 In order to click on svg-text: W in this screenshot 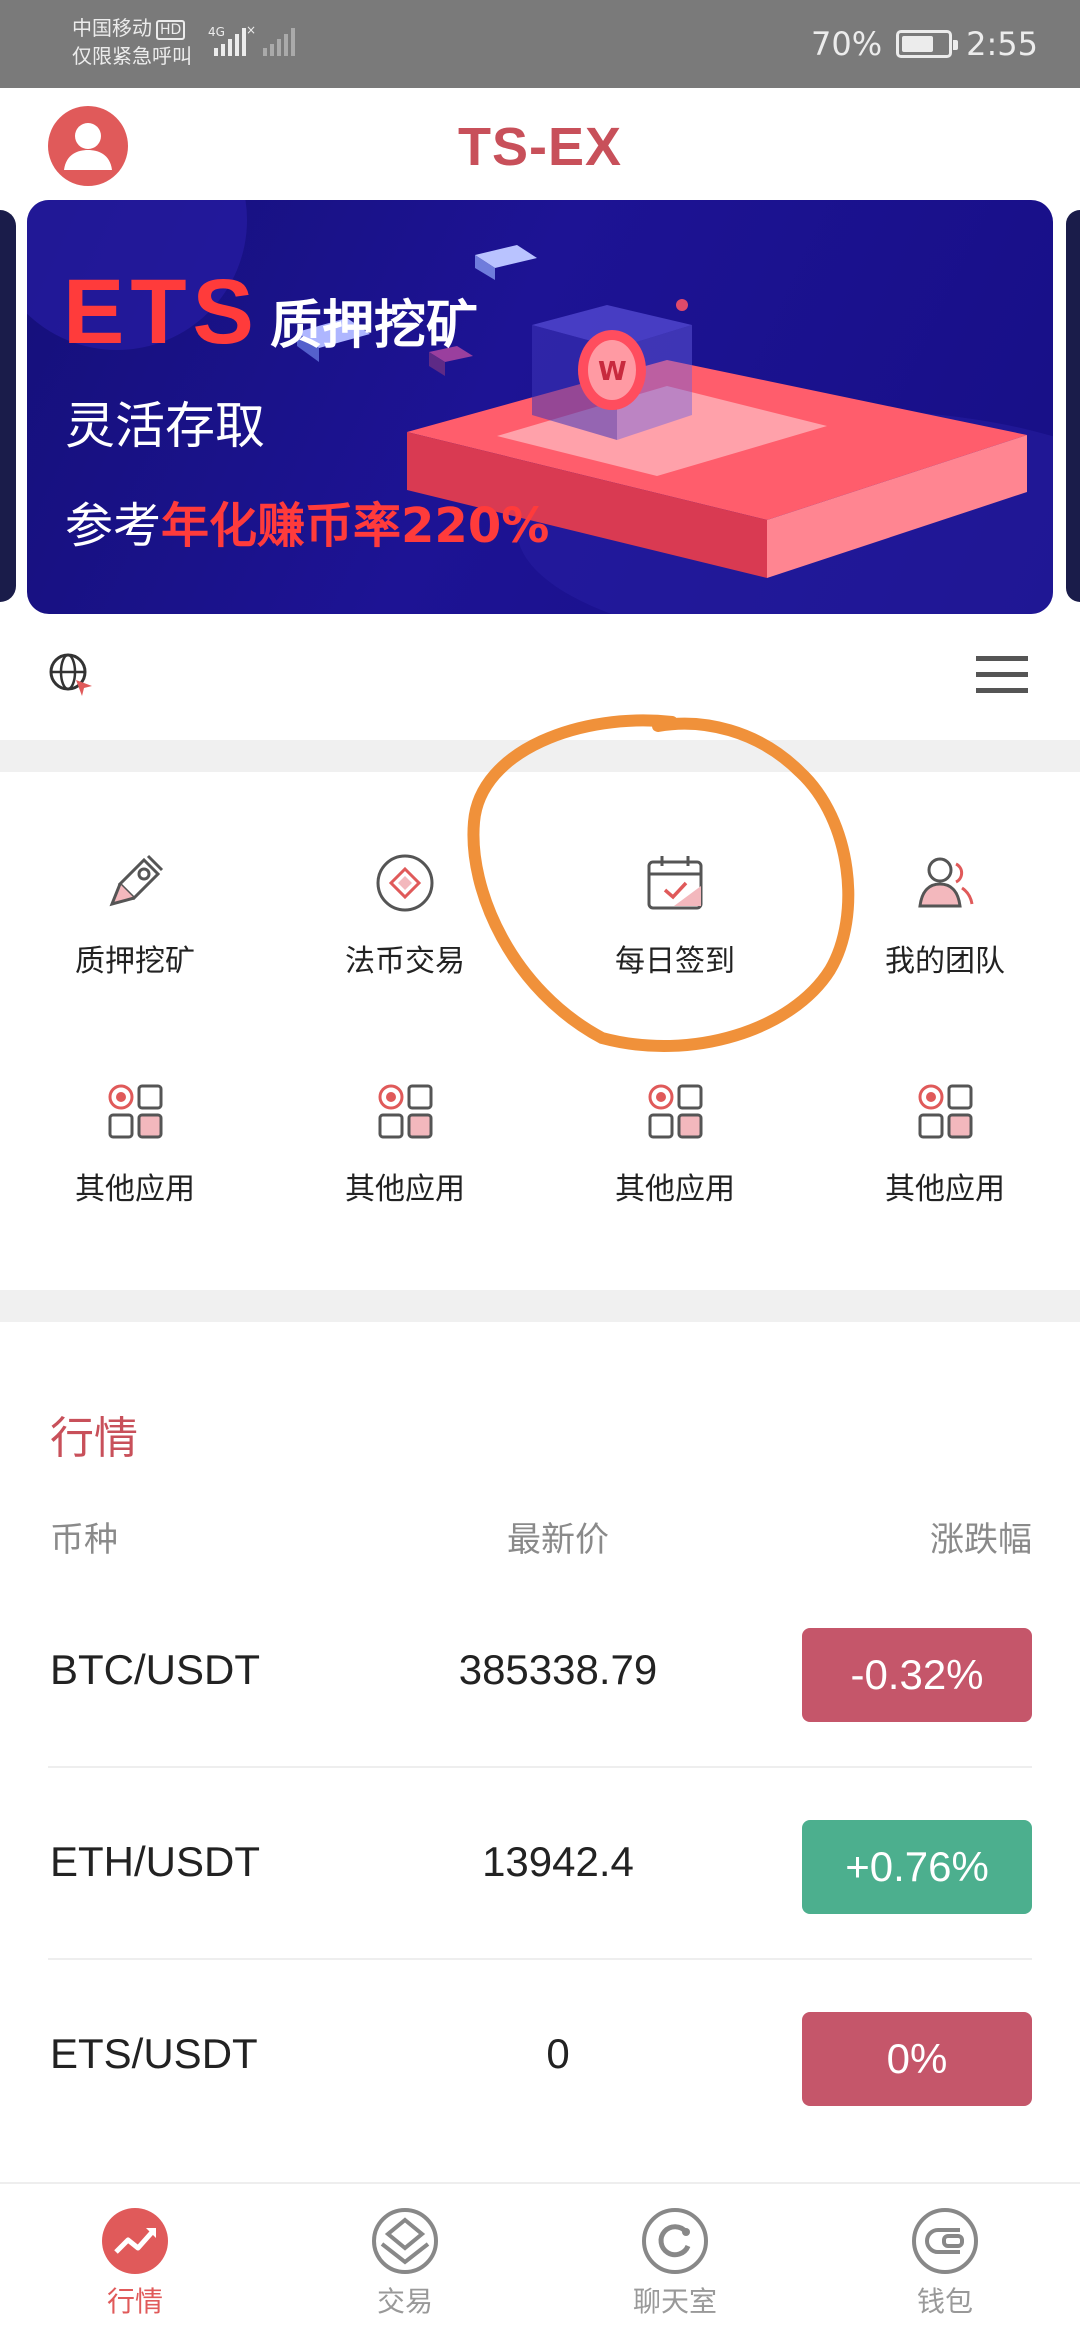, I will do `click(612, 372)`.